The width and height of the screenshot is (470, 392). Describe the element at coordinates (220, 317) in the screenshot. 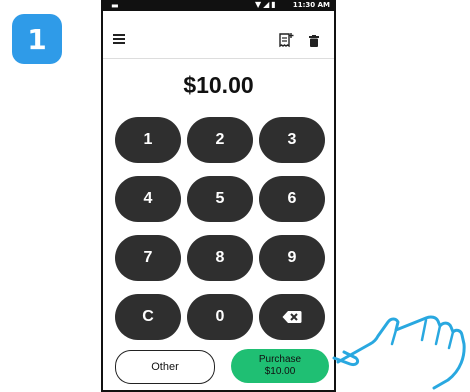

I see `key-0: 0` at that location.